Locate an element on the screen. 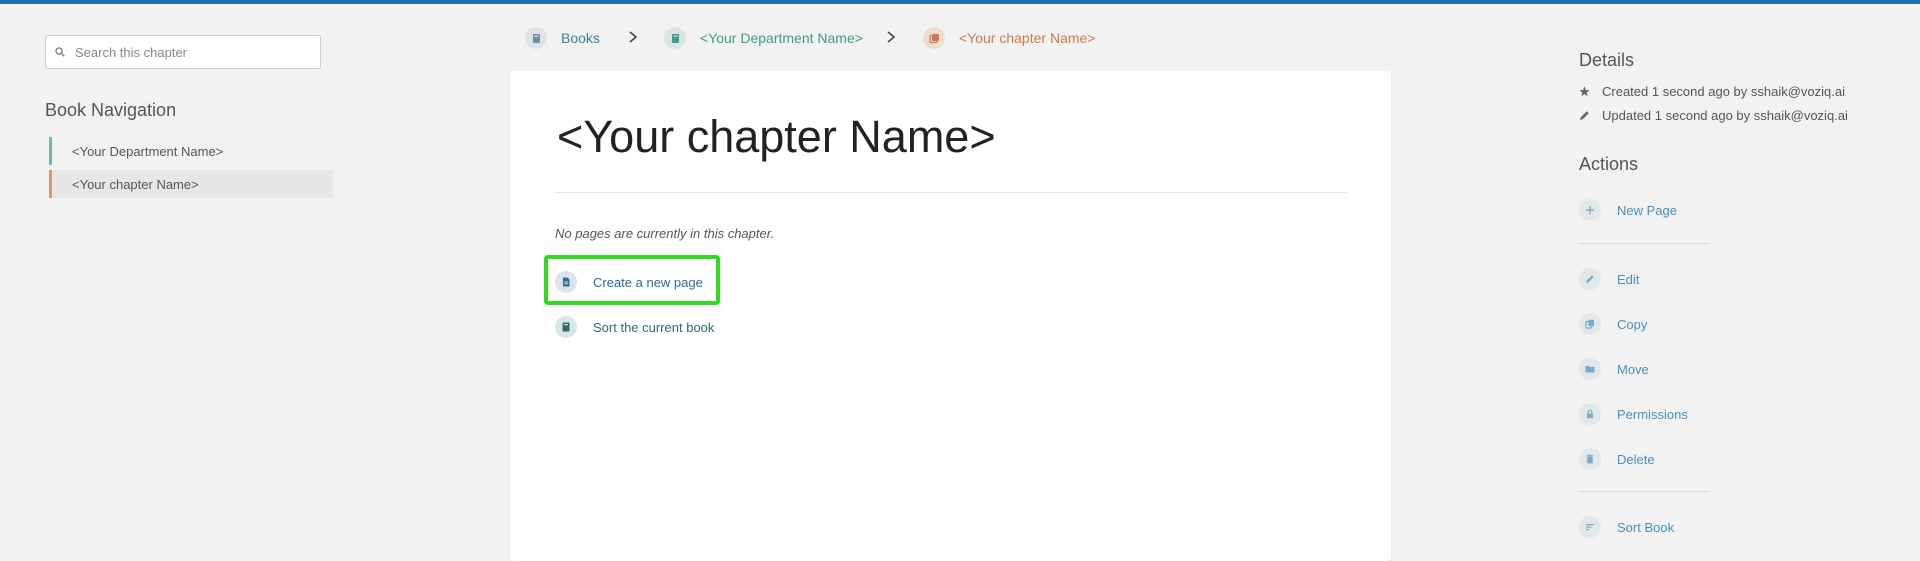 Image resolution: width=1920 pixels, height=561 pixels. sort-icon is located at coordinates (1590, 527).